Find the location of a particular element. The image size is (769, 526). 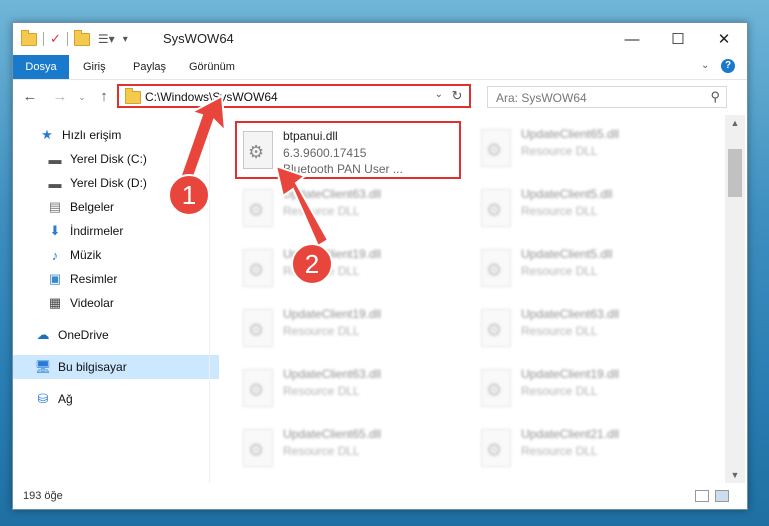

new-folder-icon is located at coordinates (81, 37).